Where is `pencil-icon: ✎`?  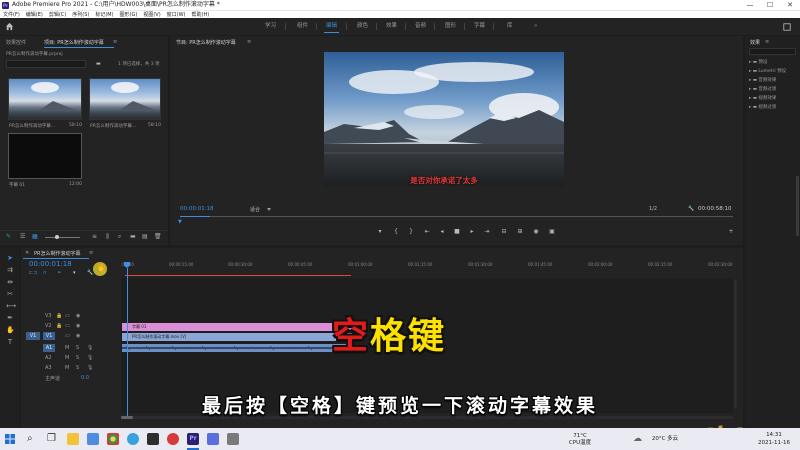
pencil-icon: ✎ is located at coordinates (8, 236).